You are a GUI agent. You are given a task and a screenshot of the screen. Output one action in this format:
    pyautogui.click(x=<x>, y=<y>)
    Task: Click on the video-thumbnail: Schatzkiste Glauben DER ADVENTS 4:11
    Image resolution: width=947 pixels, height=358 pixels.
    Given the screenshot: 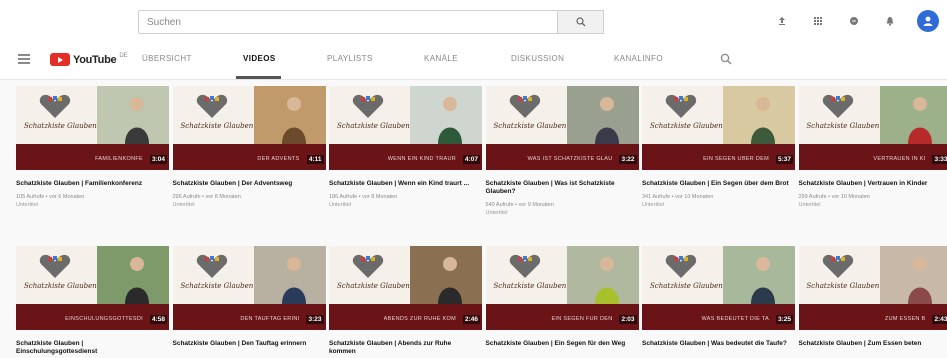 What is the action you would take?
    pyautogui.click(x=249, y=128)
    